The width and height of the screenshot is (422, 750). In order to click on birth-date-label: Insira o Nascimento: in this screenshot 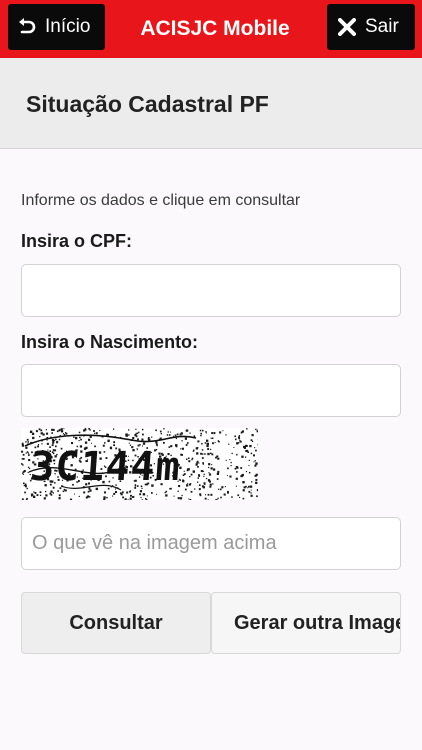, I will do `click(110, 342)`.